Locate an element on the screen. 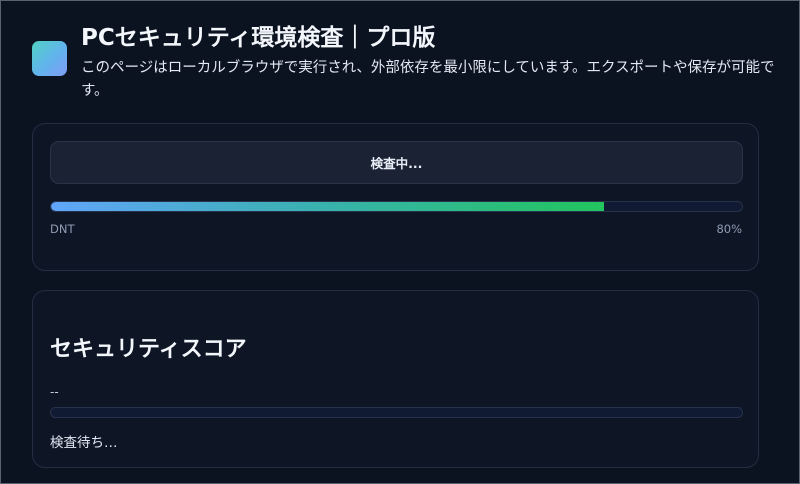  scan-progress-bar is located at coordinates (396, 206).